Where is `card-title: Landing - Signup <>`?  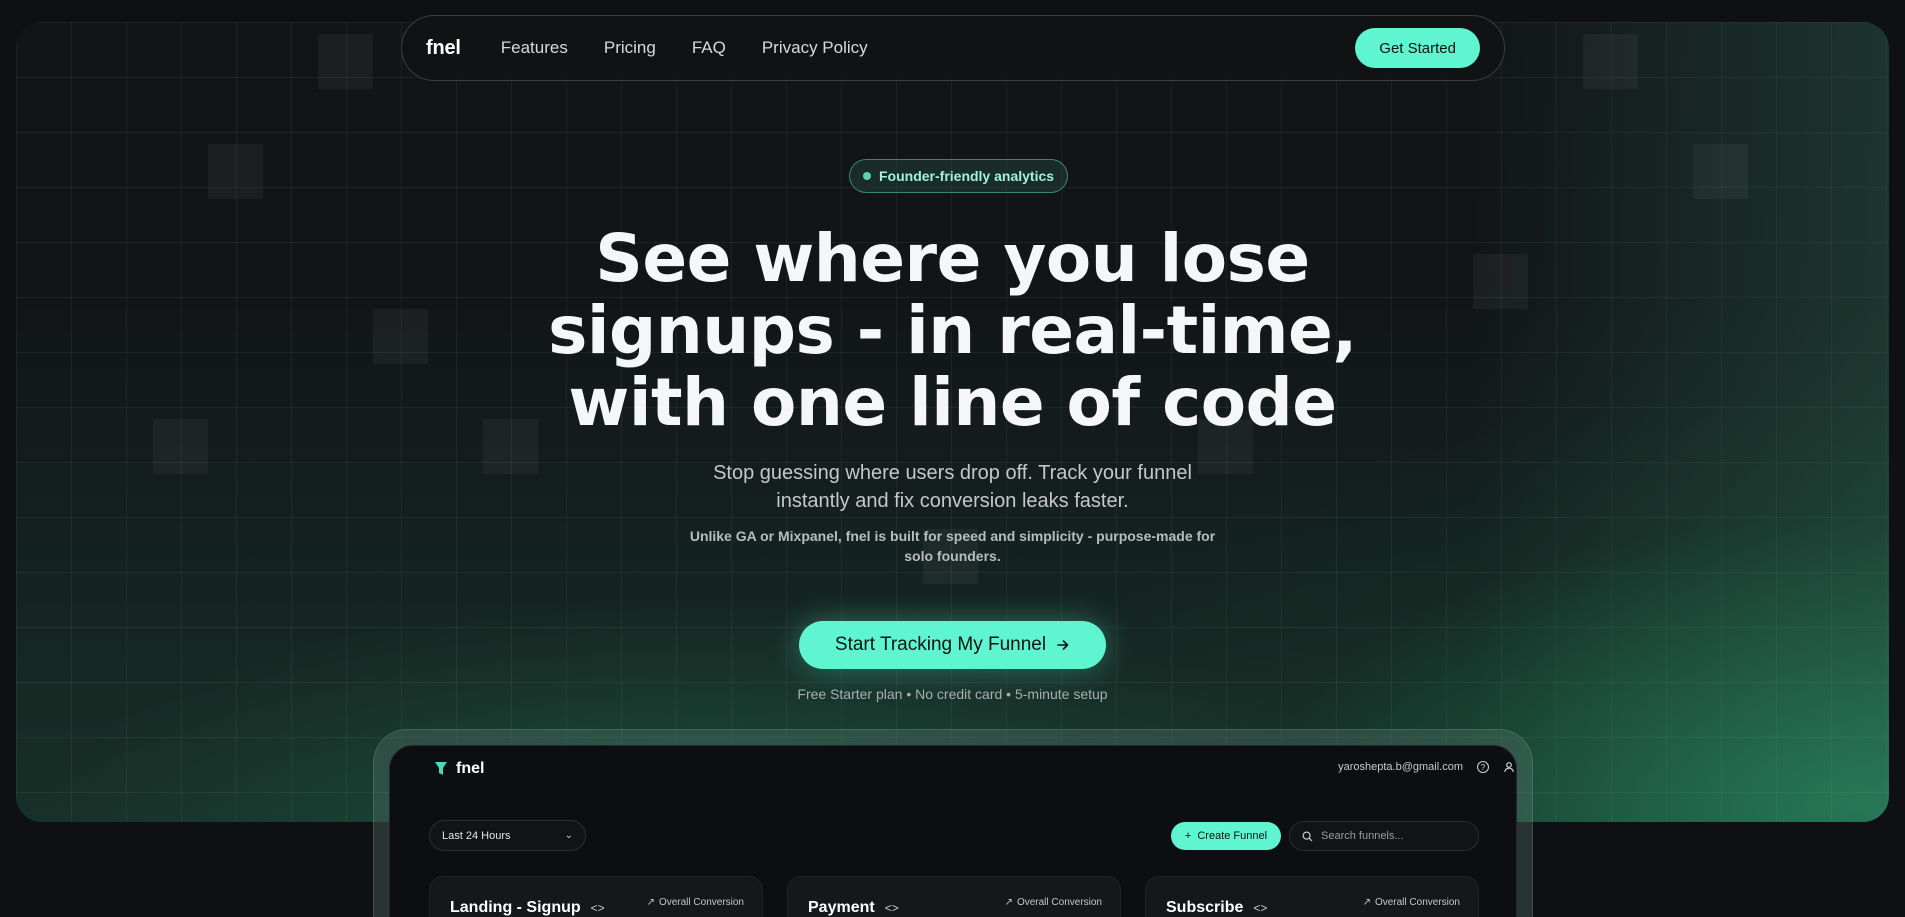 card-title: Landing - Signup <> is located at coordinates (527, 908).